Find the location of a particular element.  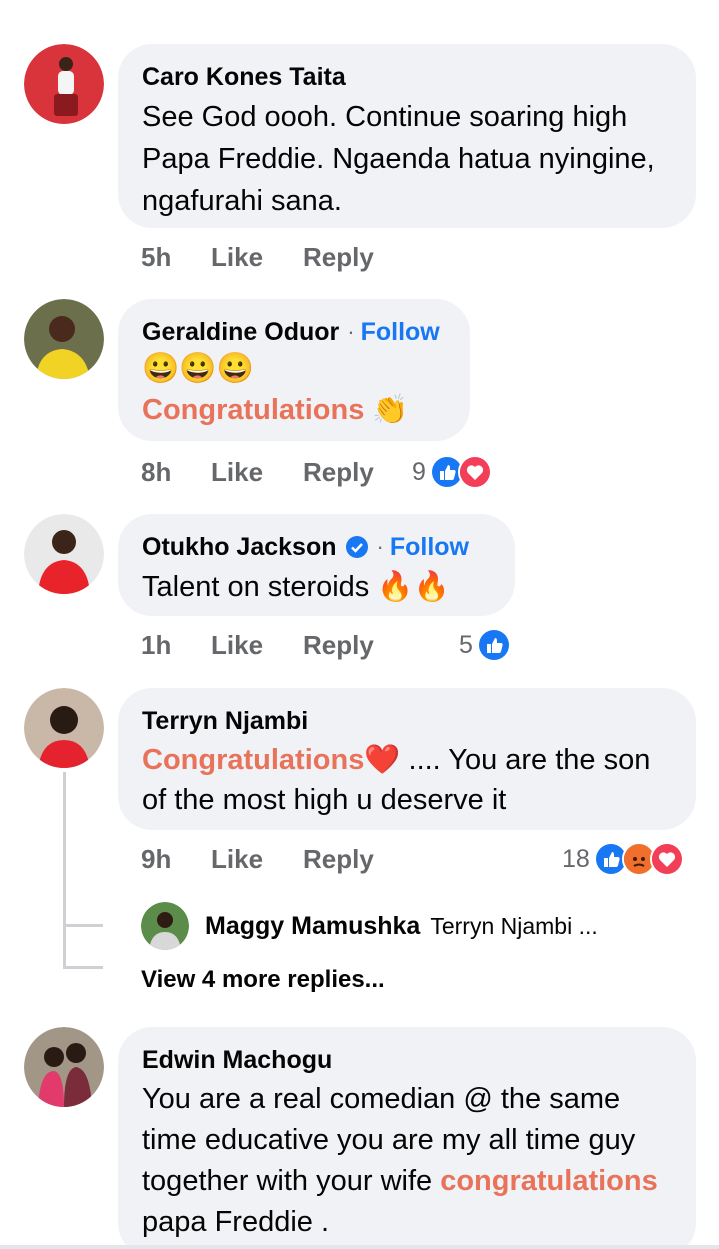

comment-text: Congratulations 👏 is located at coordinates (294, 410).